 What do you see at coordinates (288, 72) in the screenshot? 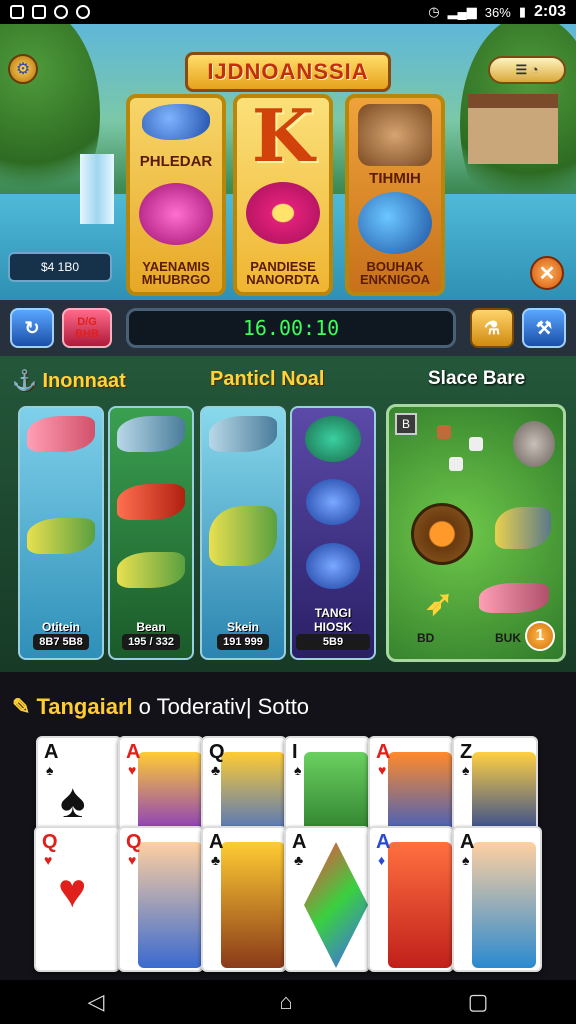
I see `game-title: IJDNOANSSIA` at bounding box center [288, 72].